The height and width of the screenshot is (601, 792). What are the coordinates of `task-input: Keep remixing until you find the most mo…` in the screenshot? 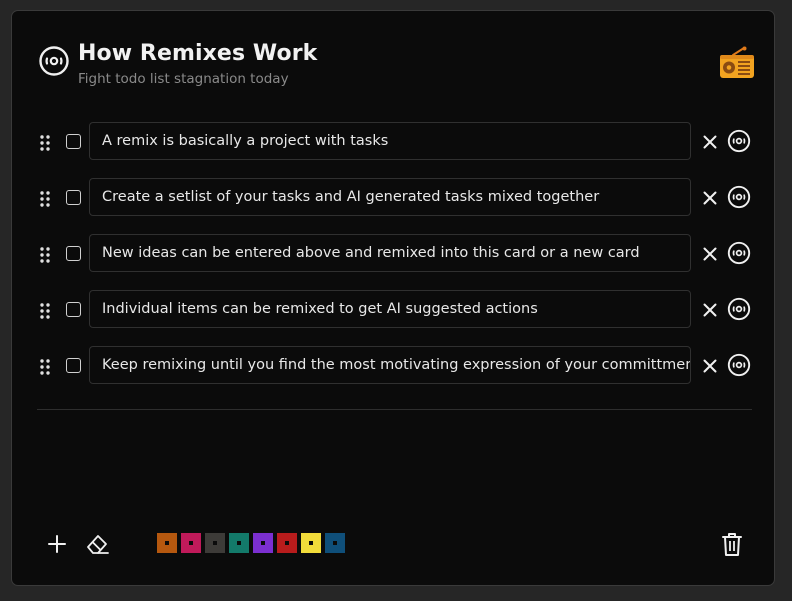 It's located at (390, 365).